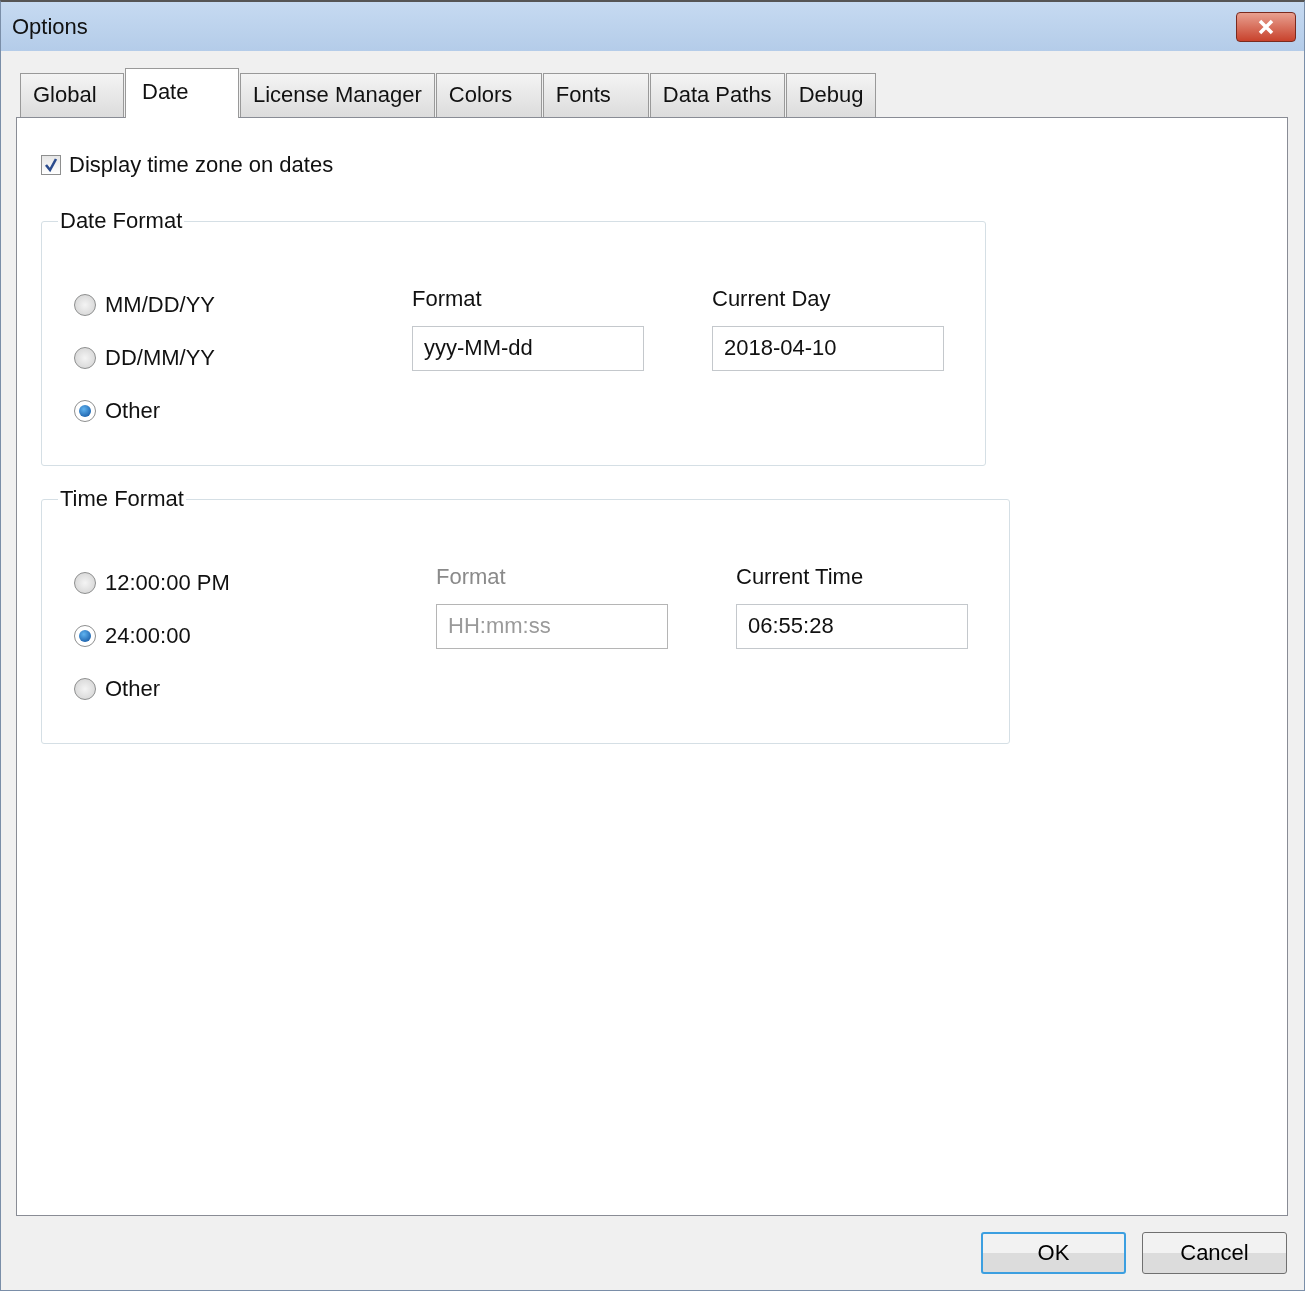 The height and width of the screenshot is (1291, 1305). I want to click on close-button, so click(1266, 26).